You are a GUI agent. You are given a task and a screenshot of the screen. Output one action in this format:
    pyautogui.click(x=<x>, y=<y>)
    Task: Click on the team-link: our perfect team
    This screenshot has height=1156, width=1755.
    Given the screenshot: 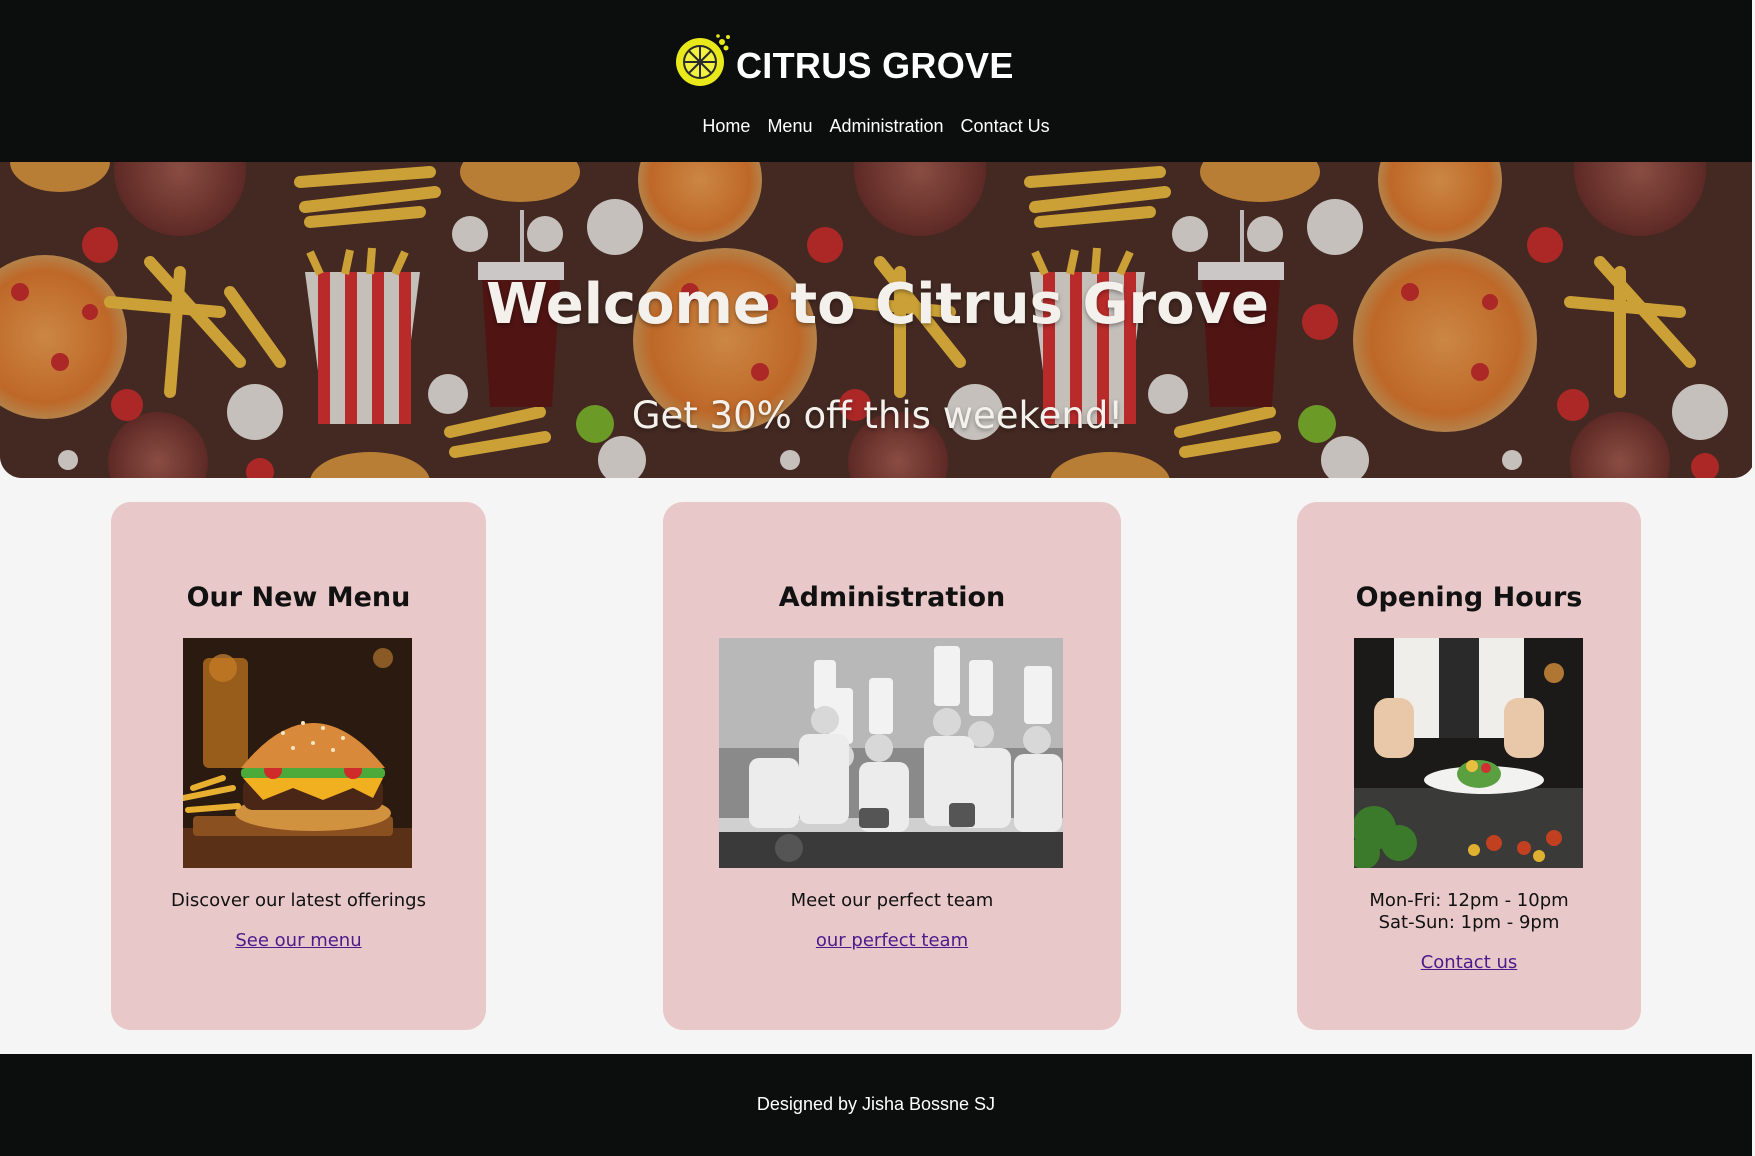 What is the action you would take?
    pyautogui.click(x=892, y=940)
    